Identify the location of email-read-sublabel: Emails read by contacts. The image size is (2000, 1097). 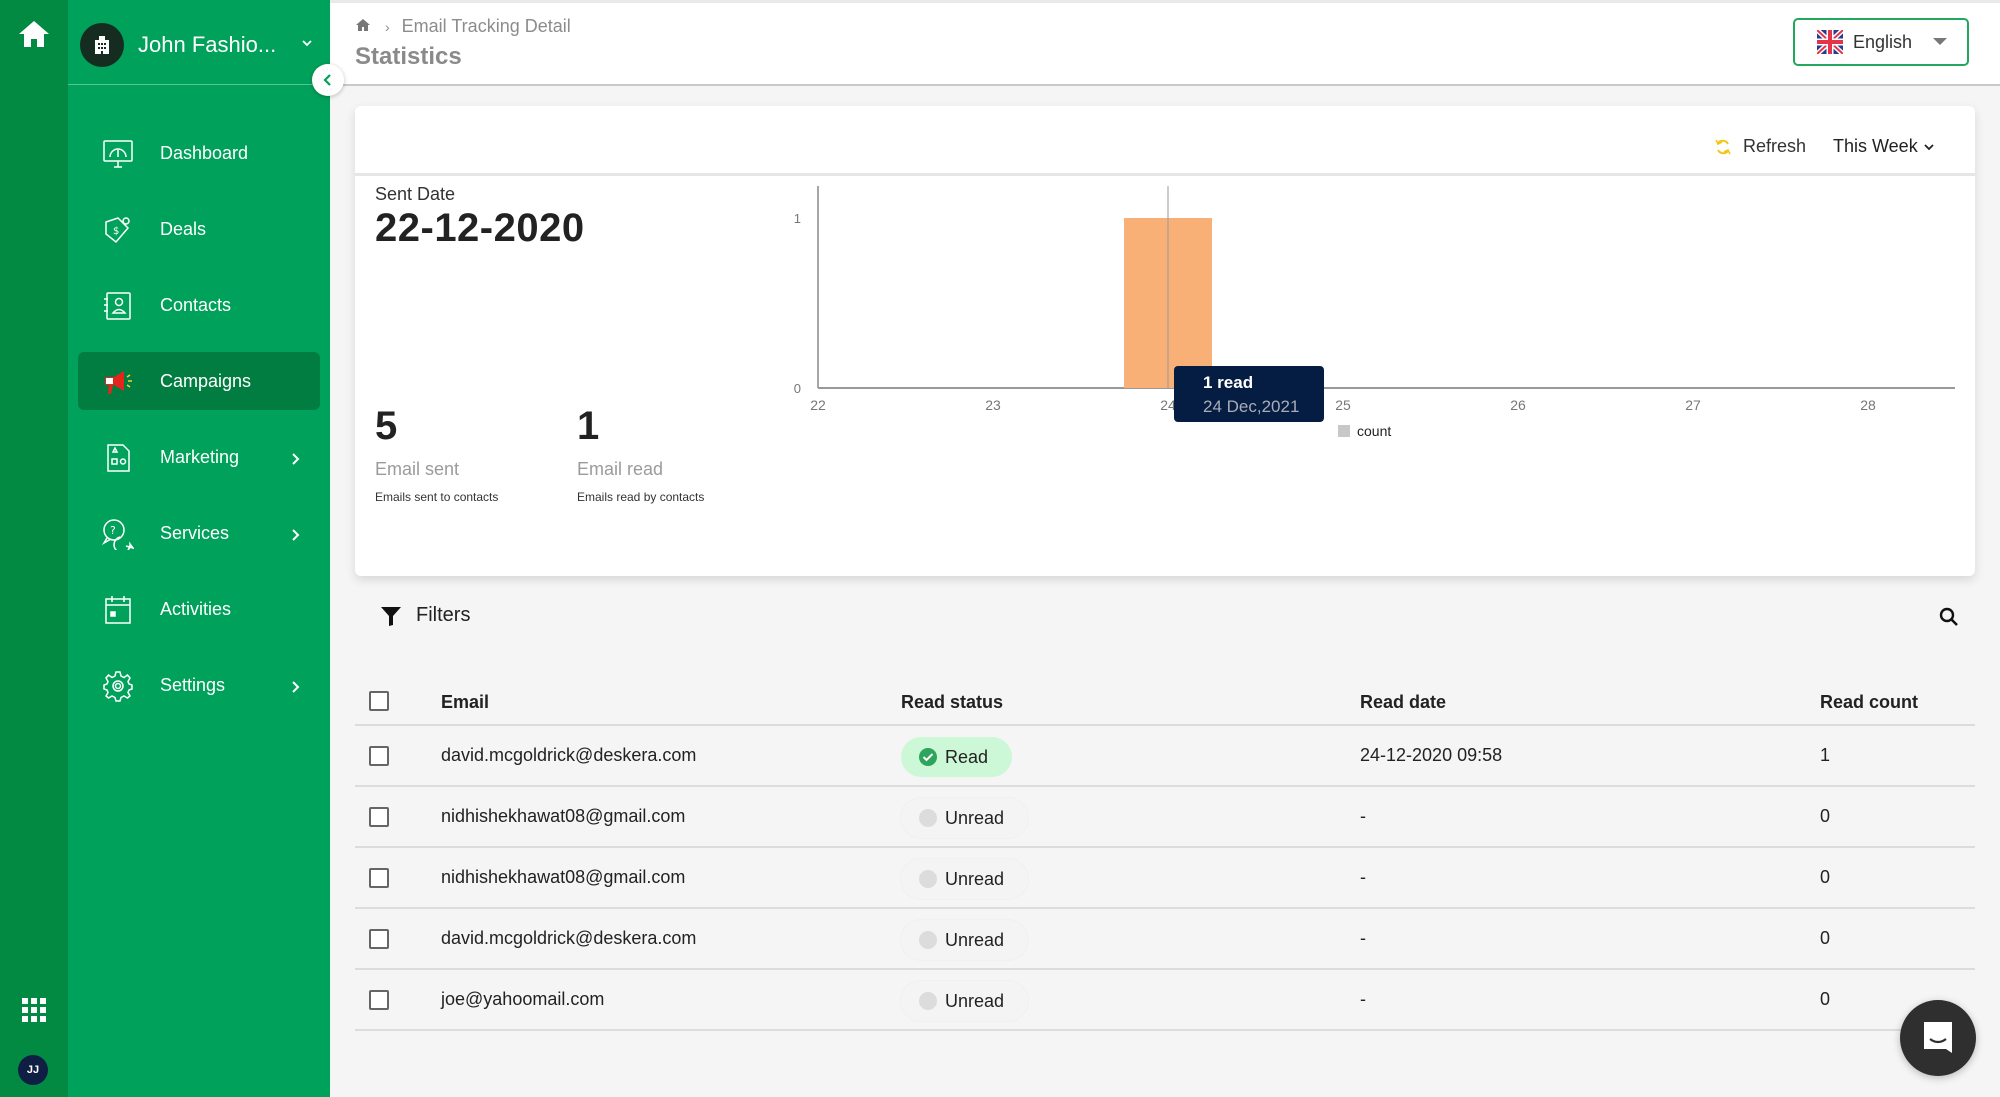
(641, 497).